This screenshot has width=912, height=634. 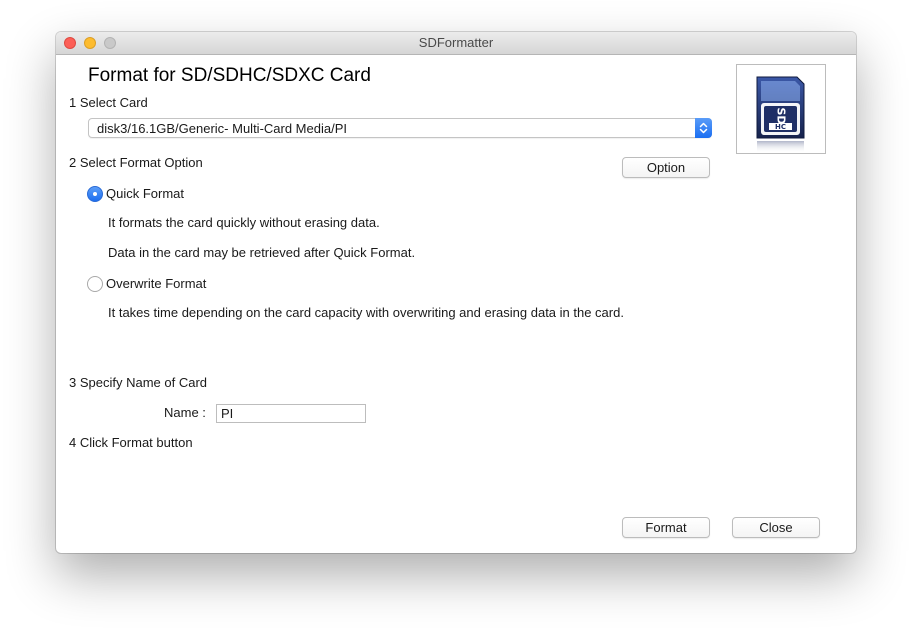 What do you see at coordinates (95, 194) in the screenshot?
I see `quick-format-radio` at bounding box center [95, 194].